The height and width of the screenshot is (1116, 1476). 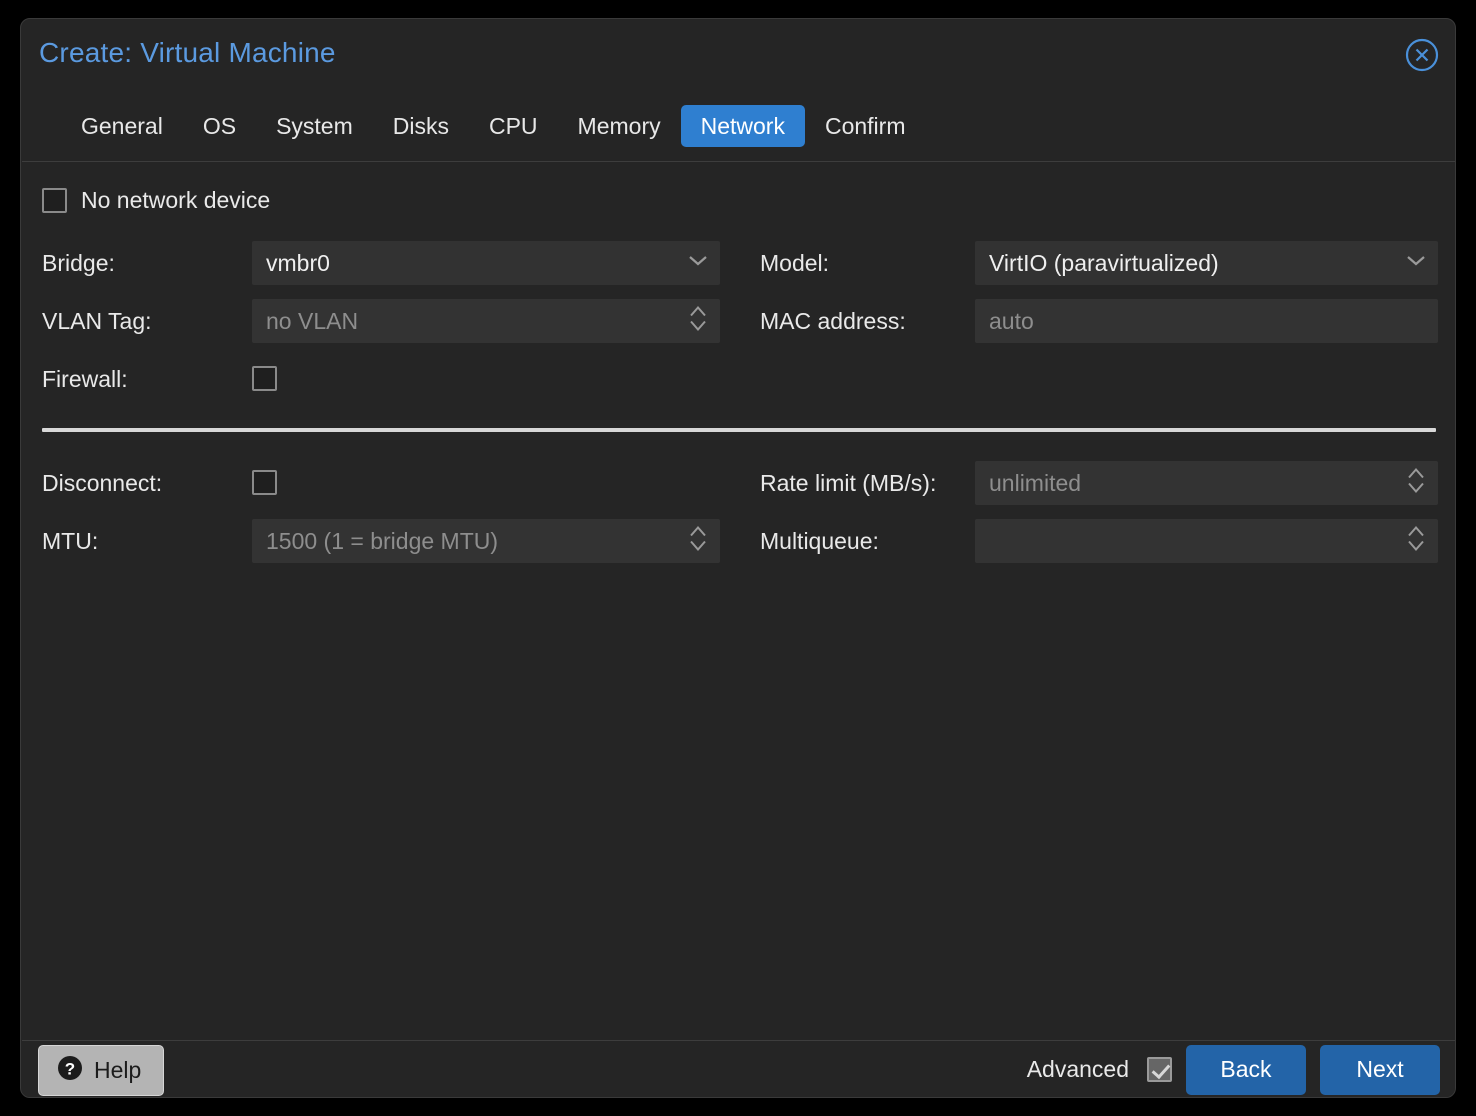 What do you see at coordinates (865, 126) in the screenshot?
I see `tab-confirm: Confirm` at bounding box center [865, 126].